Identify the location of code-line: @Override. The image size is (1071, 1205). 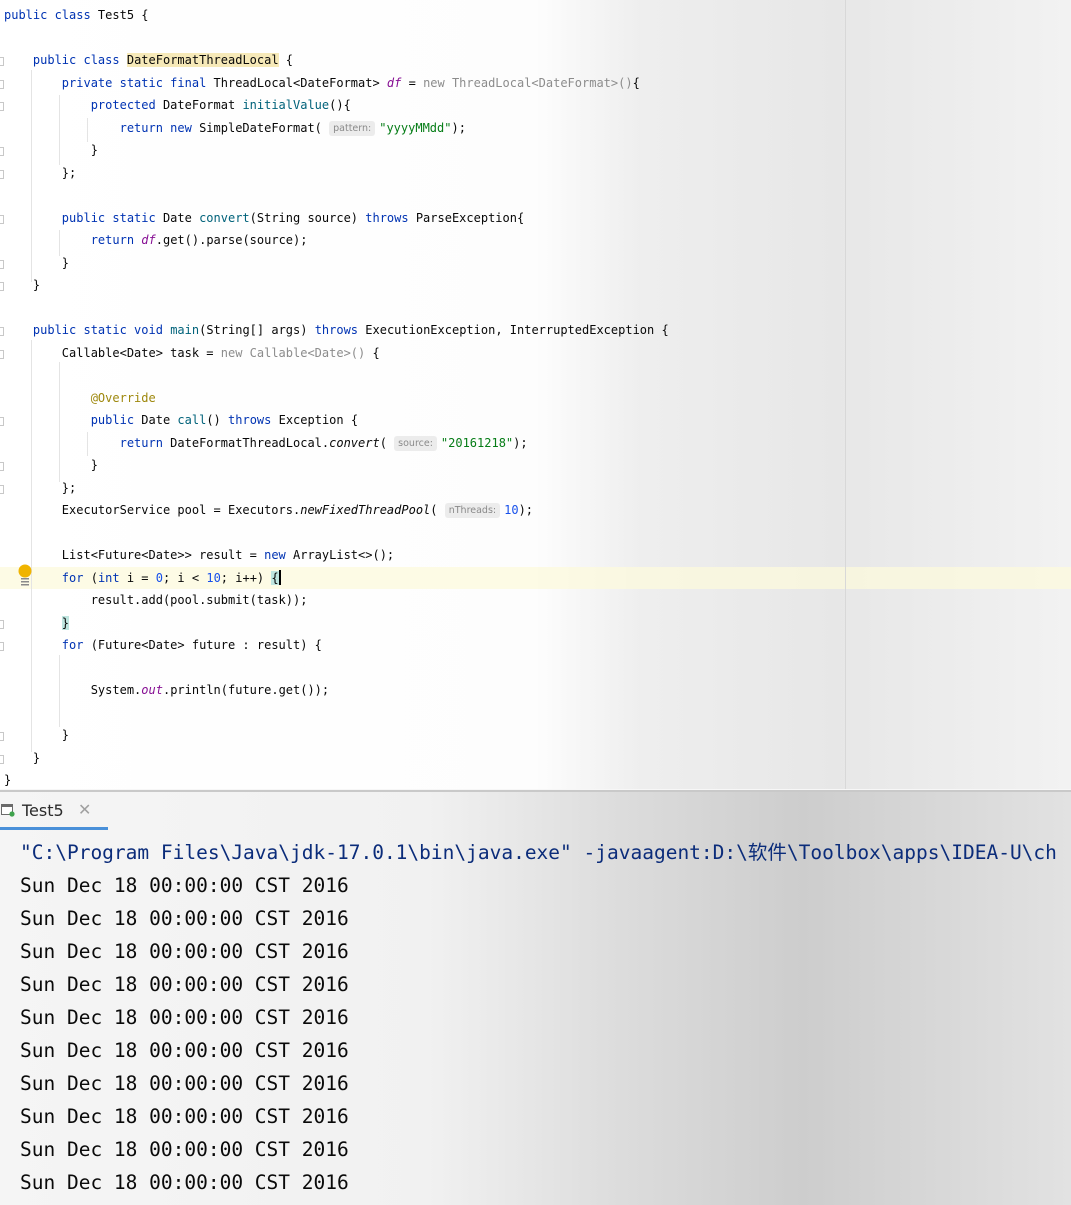
(80, 398).